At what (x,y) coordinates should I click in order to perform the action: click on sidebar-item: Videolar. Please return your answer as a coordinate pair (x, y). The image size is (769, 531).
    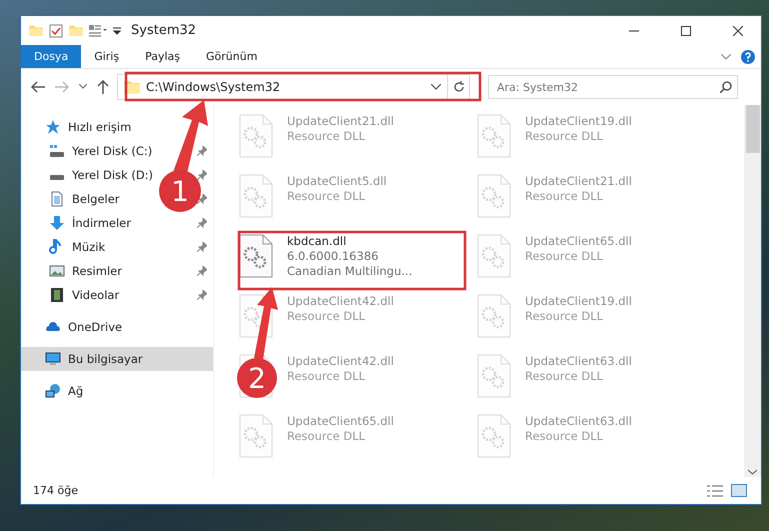
    Looking at the image, I should click on (96, 295).